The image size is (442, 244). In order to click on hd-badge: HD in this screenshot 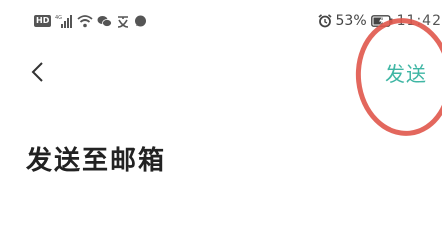, I will do `click(43, 21)`.